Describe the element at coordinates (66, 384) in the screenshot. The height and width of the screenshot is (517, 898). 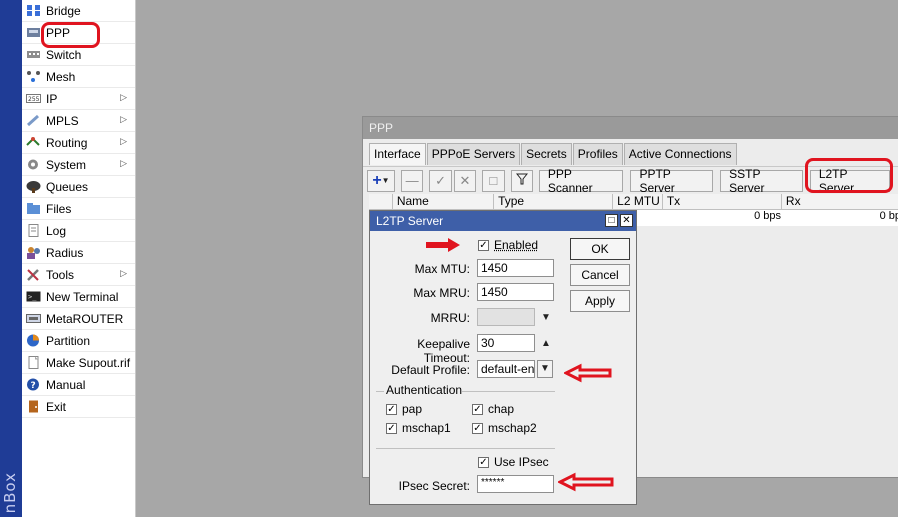
I see `sidebar-item-label: Manual` at that location.